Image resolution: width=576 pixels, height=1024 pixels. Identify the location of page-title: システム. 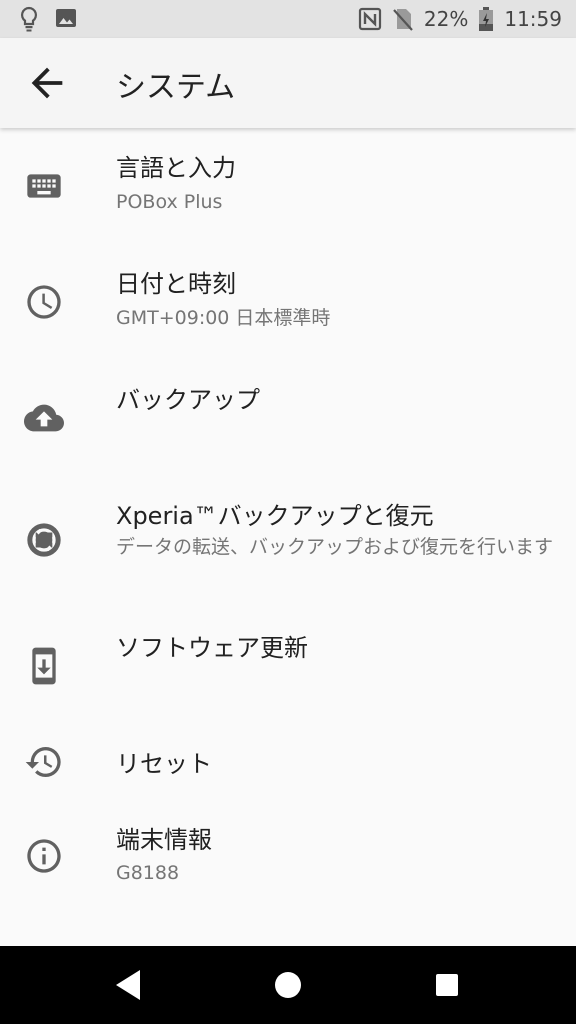
(176, 87).